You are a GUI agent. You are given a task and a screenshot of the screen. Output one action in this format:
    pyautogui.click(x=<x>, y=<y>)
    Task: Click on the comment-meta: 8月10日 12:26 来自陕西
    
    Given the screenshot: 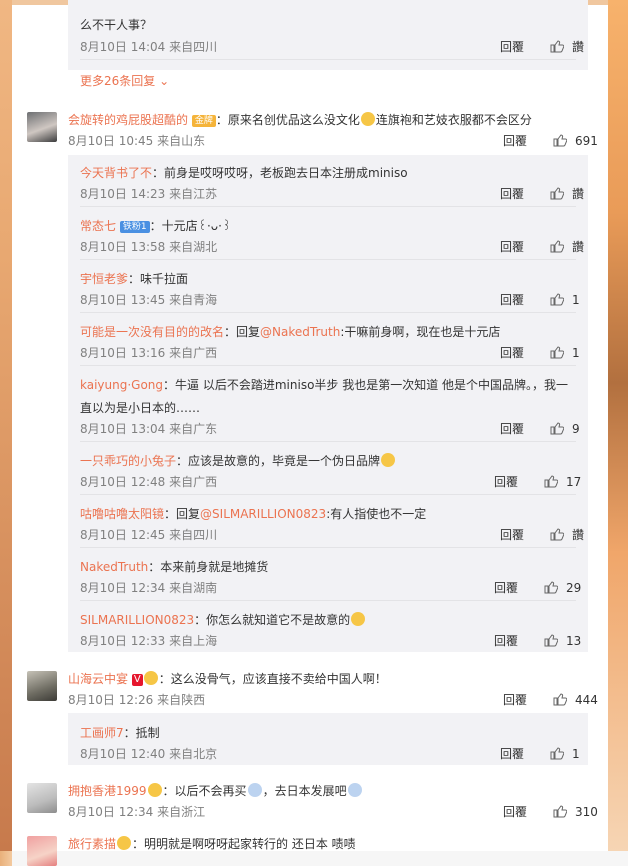 What is the action you would take?
    pyautogui.click(x=137, y=700)
    